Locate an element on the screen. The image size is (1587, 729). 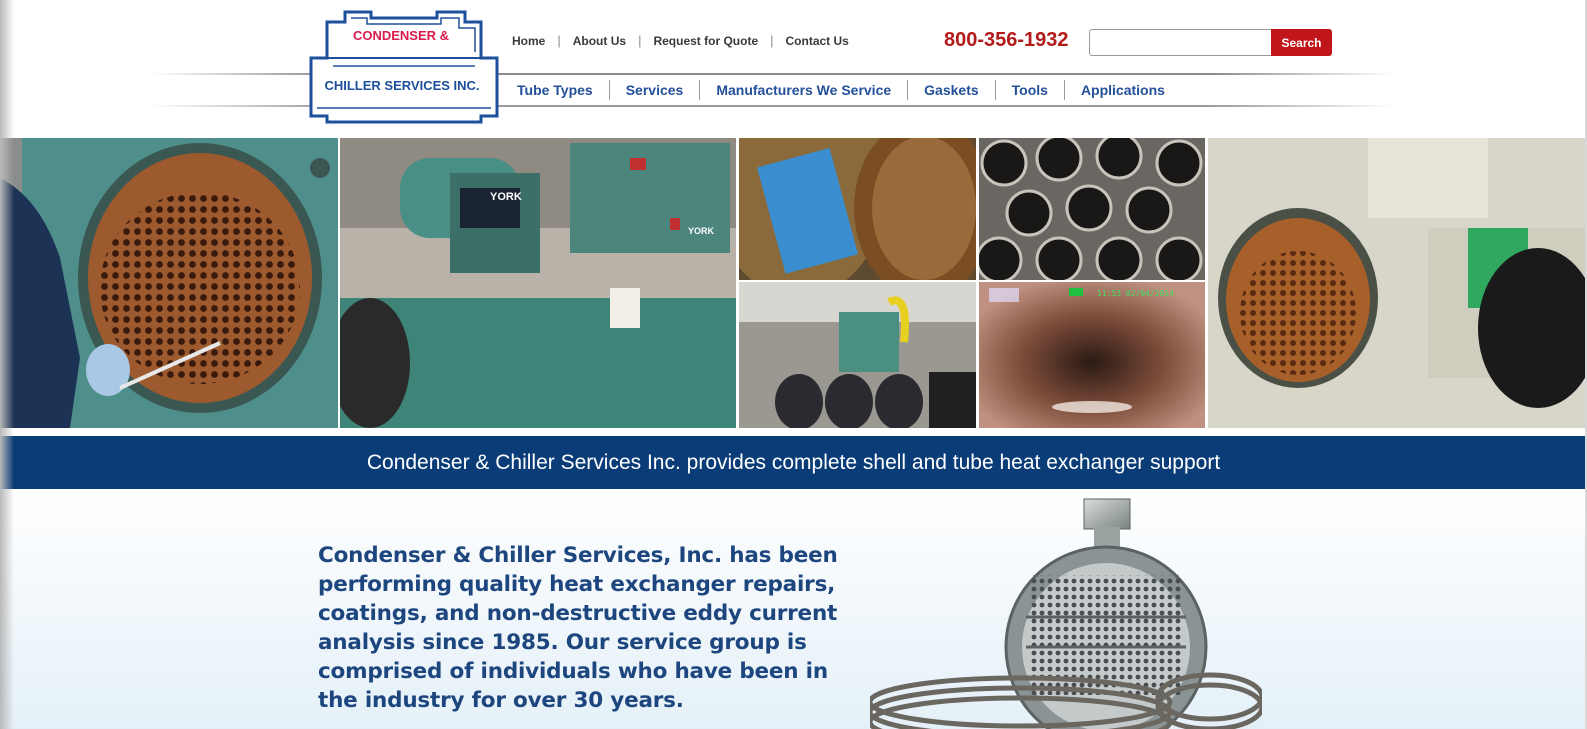
phone-number: 800-356-1932 is located at coordinates (1006, 40).